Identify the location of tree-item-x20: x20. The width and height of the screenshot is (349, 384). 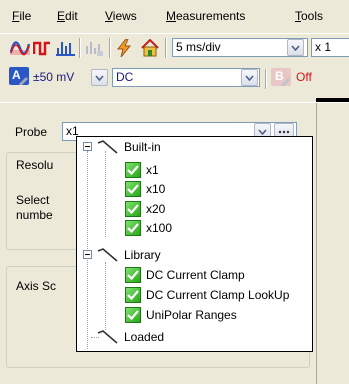
(145, 209).